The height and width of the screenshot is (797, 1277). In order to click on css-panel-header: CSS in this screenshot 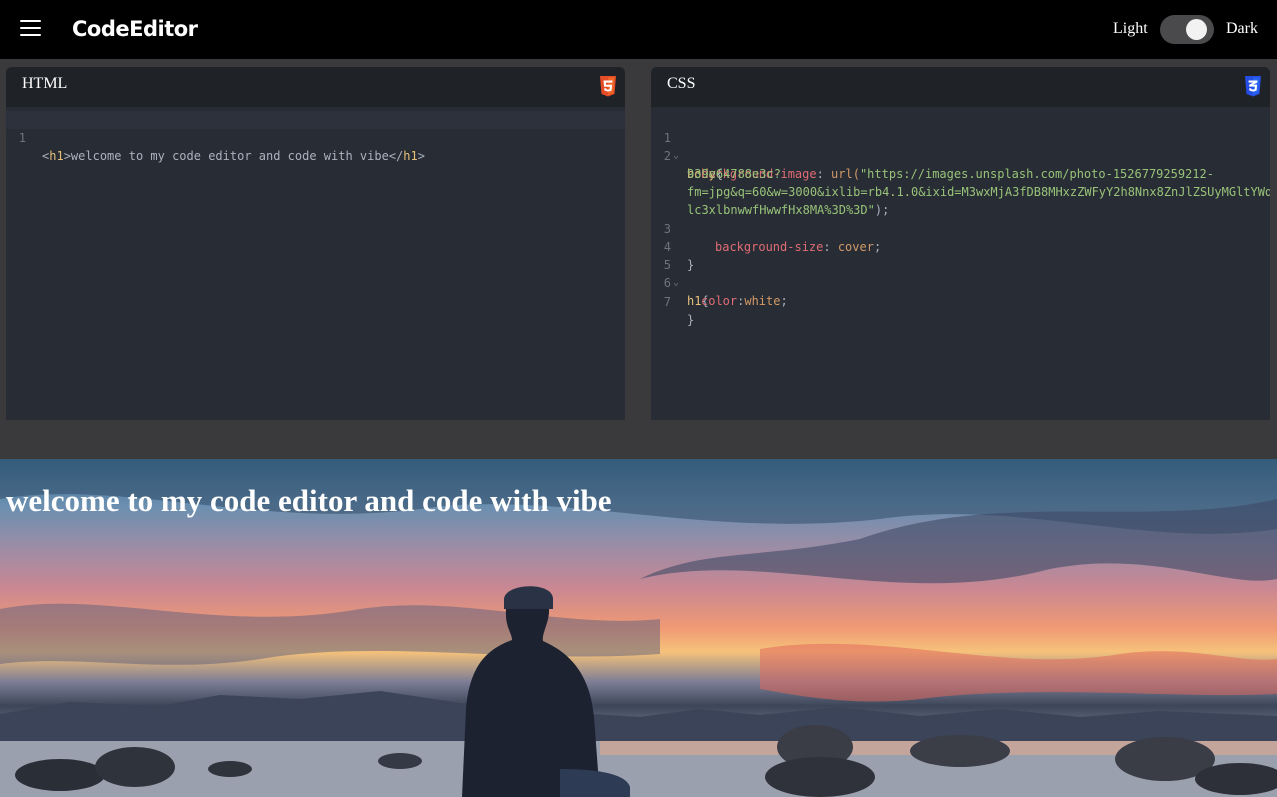, I will do `click(960, 87)`.